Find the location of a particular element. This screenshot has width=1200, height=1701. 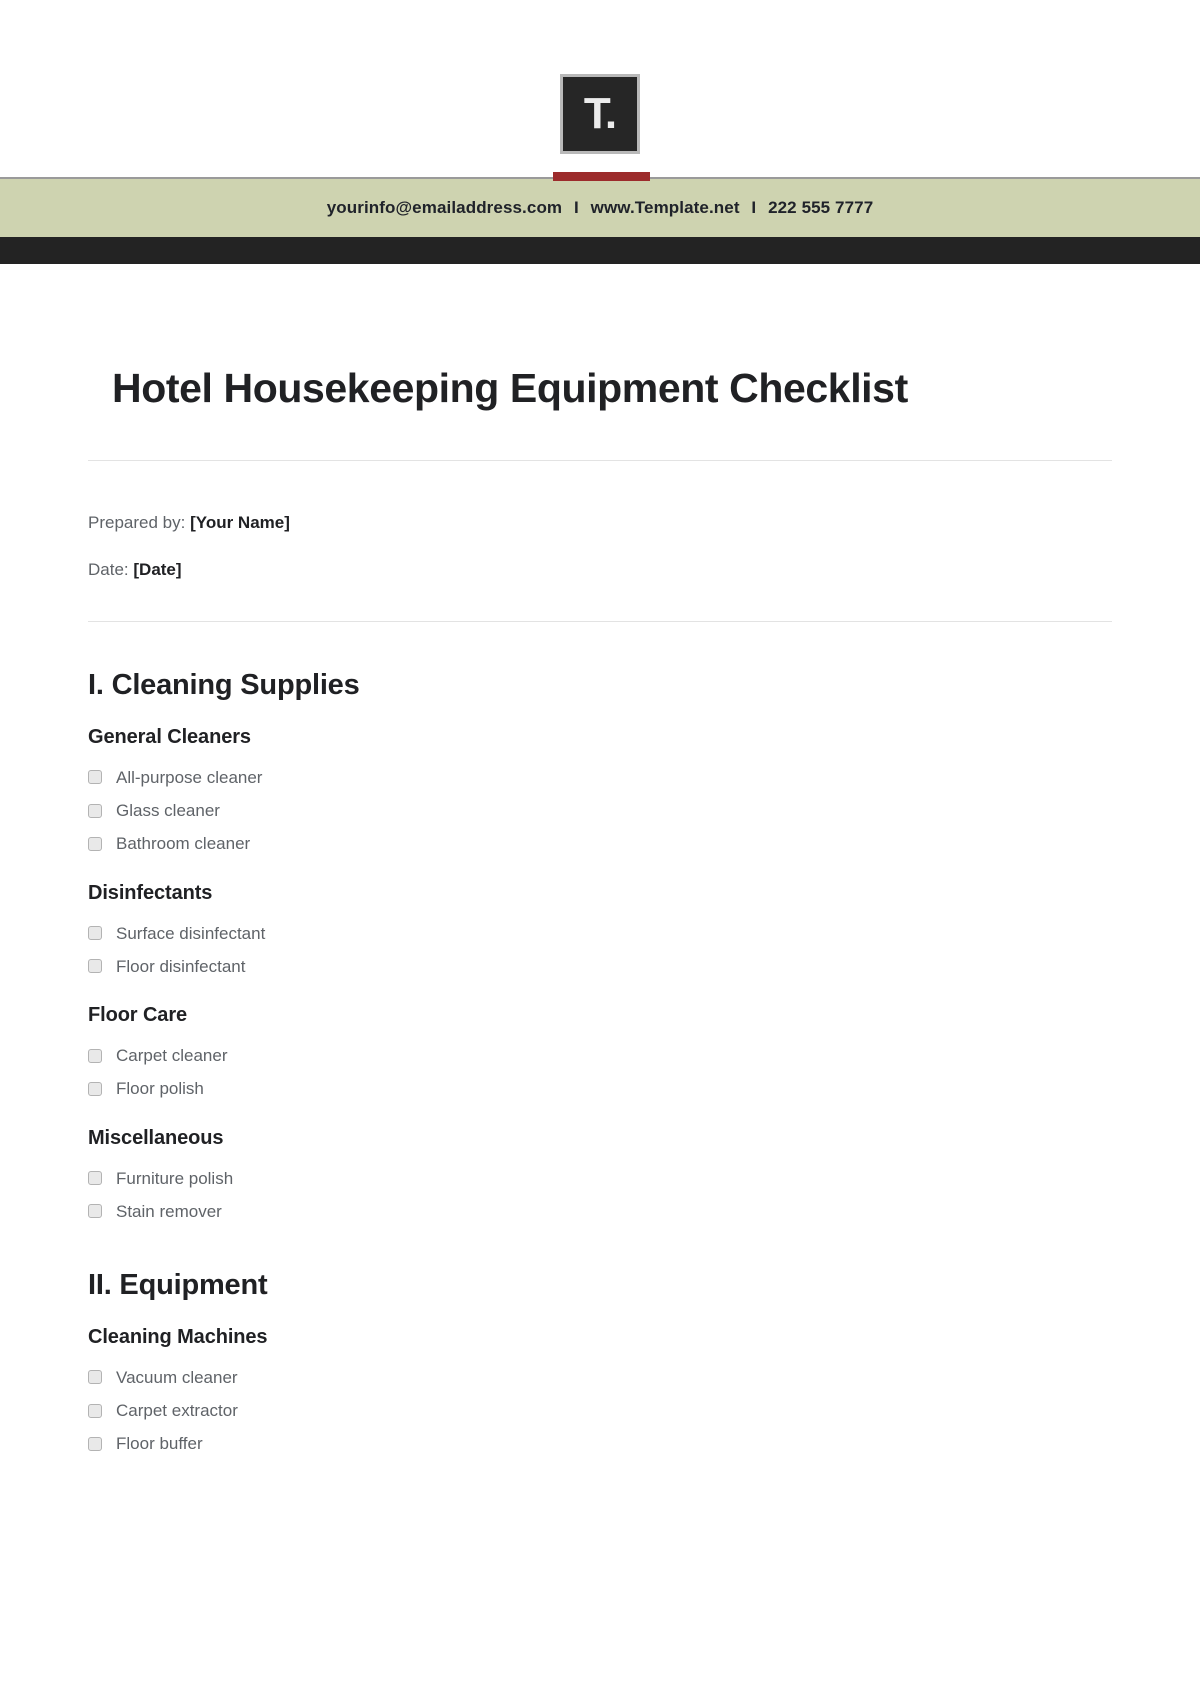

checklist-item: Floor buffer is located at coordinates (600, 1443).